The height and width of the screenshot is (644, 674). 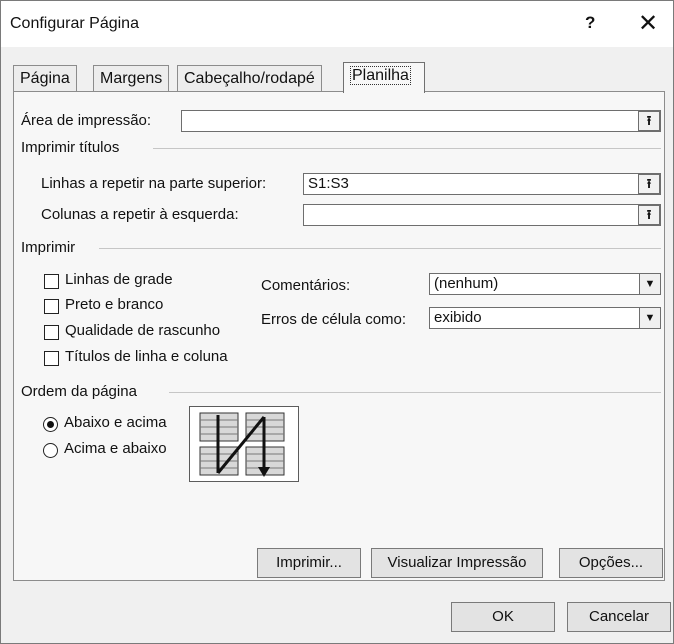 What do you see at coordinates (115, 422) in the screenshot?
I see `down-then-over-label: Abaixo e acima` at bounding box center [115, 422].